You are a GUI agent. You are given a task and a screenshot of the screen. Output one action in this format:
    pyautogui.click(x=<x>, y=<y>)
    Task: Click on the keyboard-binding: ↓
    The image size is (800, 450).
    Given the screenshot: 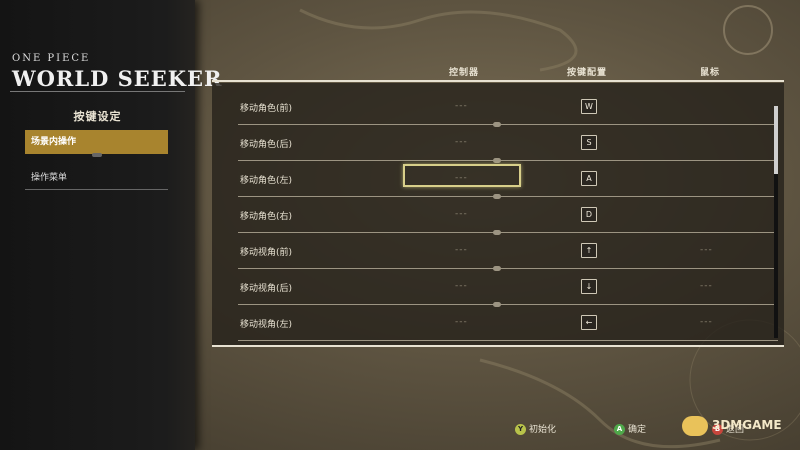 What is the action you would take?
    pyautogui.click(x=589, y=286)
    